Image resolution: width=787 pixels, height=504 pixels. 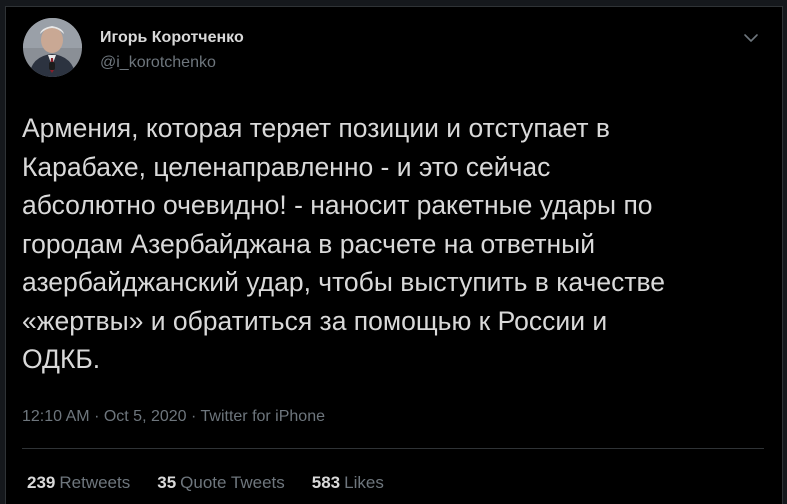 What do you see at coordinates (41, 482) in the screenshot?
I see `retweets-count: 239` at bounding box center [41, 482].